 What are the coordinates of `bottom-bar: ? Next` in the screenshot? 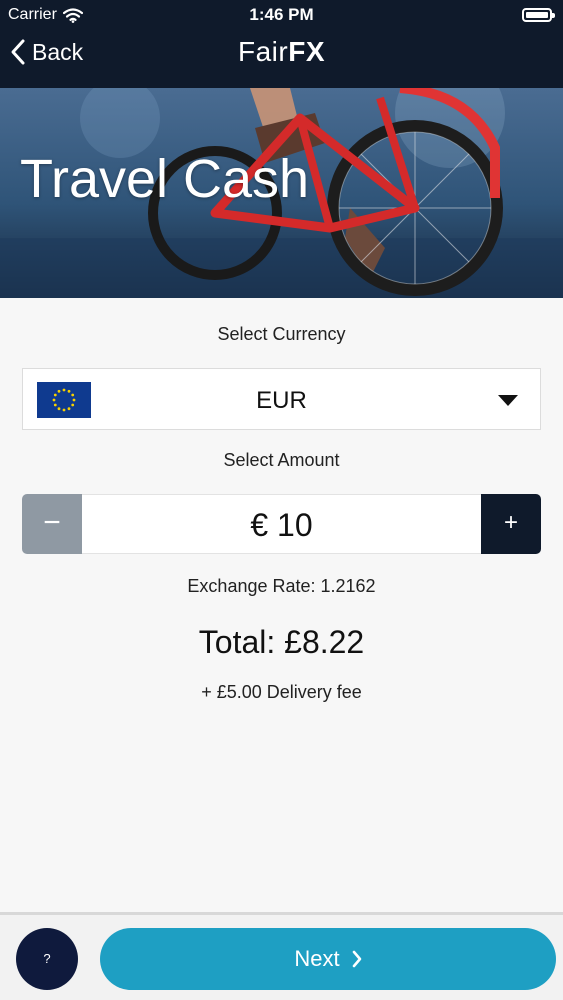 It's located at (281, 956).